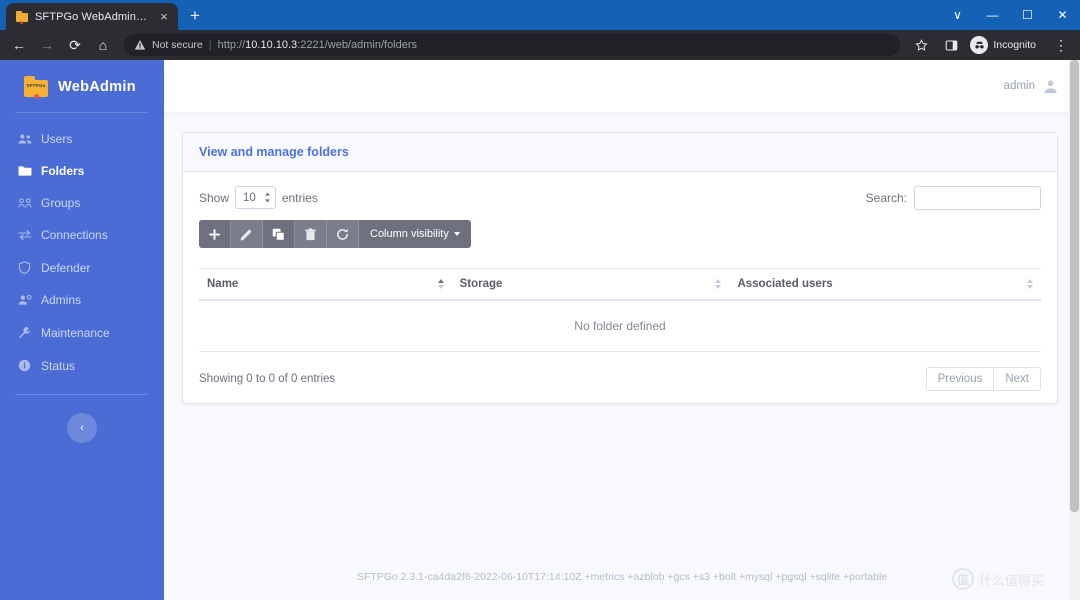 This screenshot has width=1080, height=600. Describe the element at coordinates (481, 284) in the screenshot. I see `column-label: Storage` at that location.